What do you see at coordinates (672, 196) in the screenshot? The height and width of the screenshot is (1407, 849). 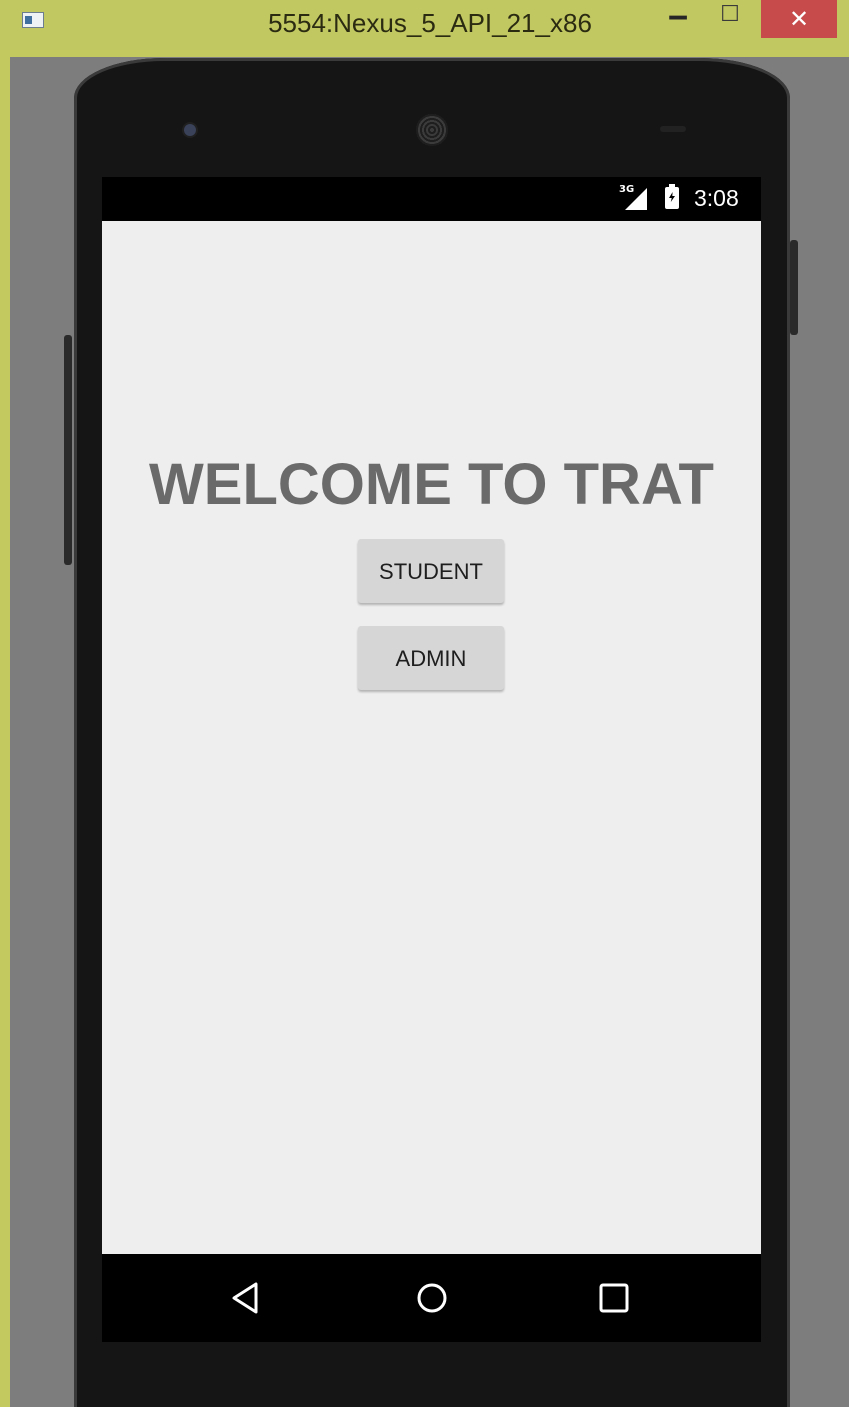 I see `battery-charging-icon` at bounding box center [672, 196].